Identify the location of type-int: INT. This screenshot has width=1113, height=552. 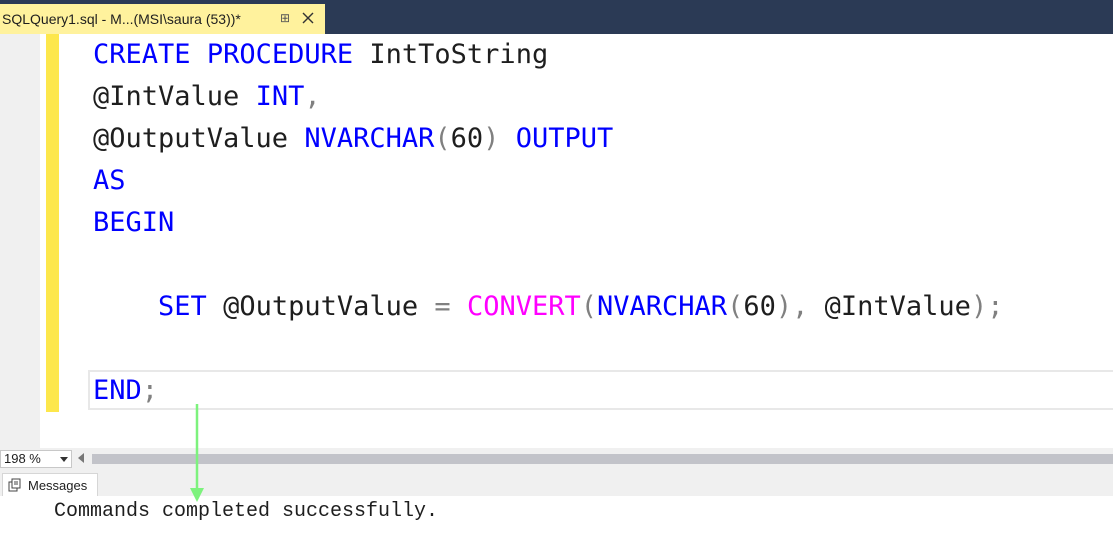
(280, 96).